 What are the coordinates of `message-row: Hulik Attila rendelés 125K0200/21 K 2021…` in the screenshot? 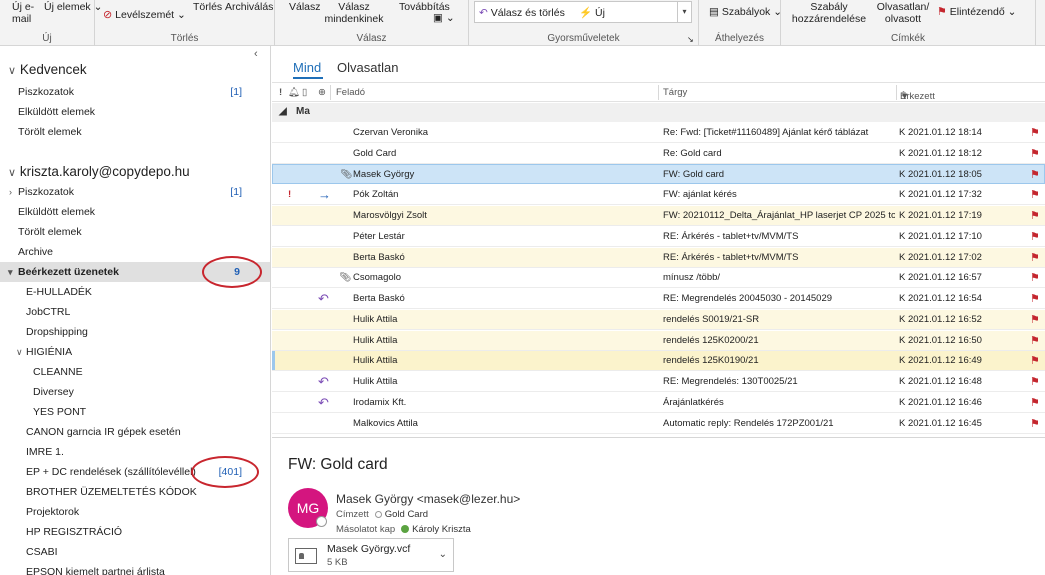 It's located at (658, 341).